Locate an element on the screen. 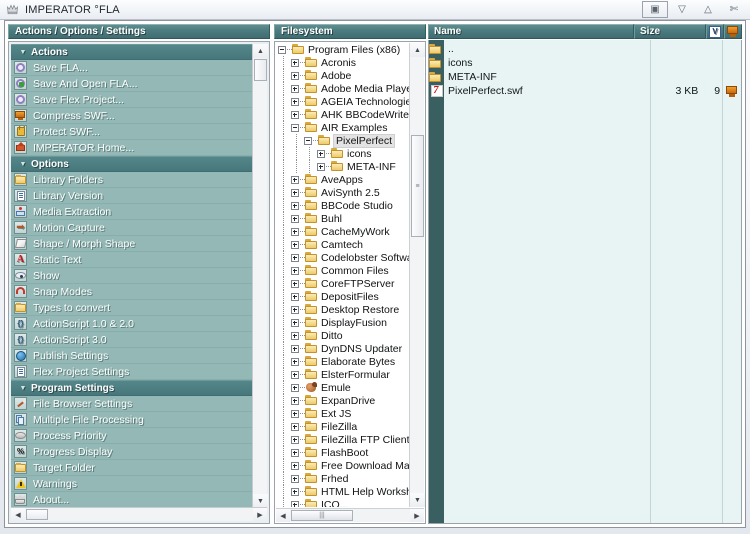 Image resolution: width=750 pixels, height=534 pixels. column-header-version-flag: V is located at coordinates (715, 31).